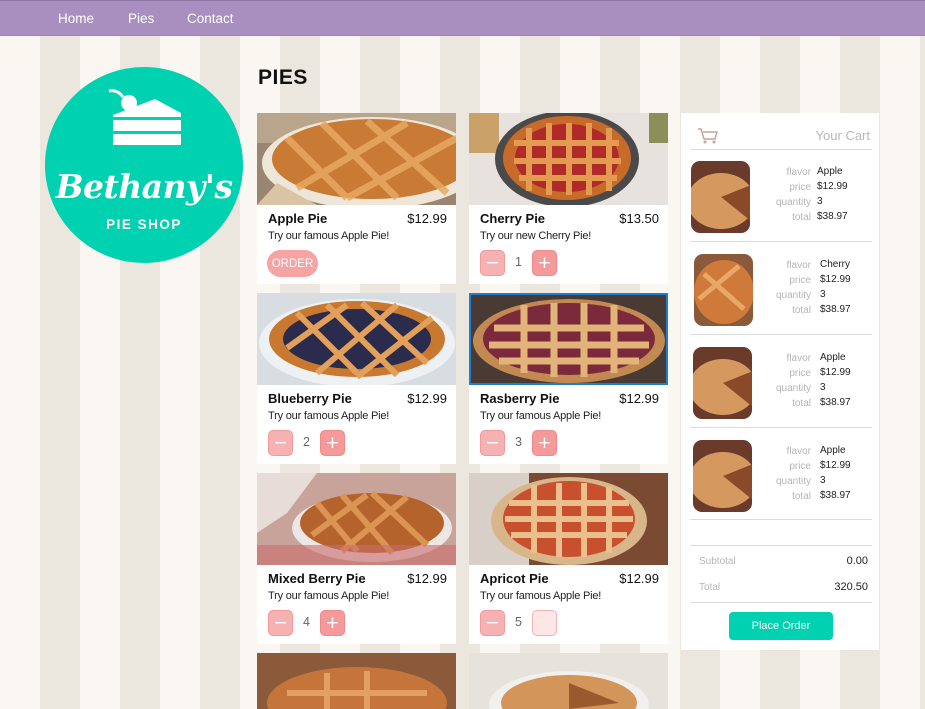 The width and height of the screenshot is (925, 709). What do you see at coordinates (536, 236) in the screenshot?
I see `product-description: Try our new Cherry Pie!` at bounding box center [536, 236].